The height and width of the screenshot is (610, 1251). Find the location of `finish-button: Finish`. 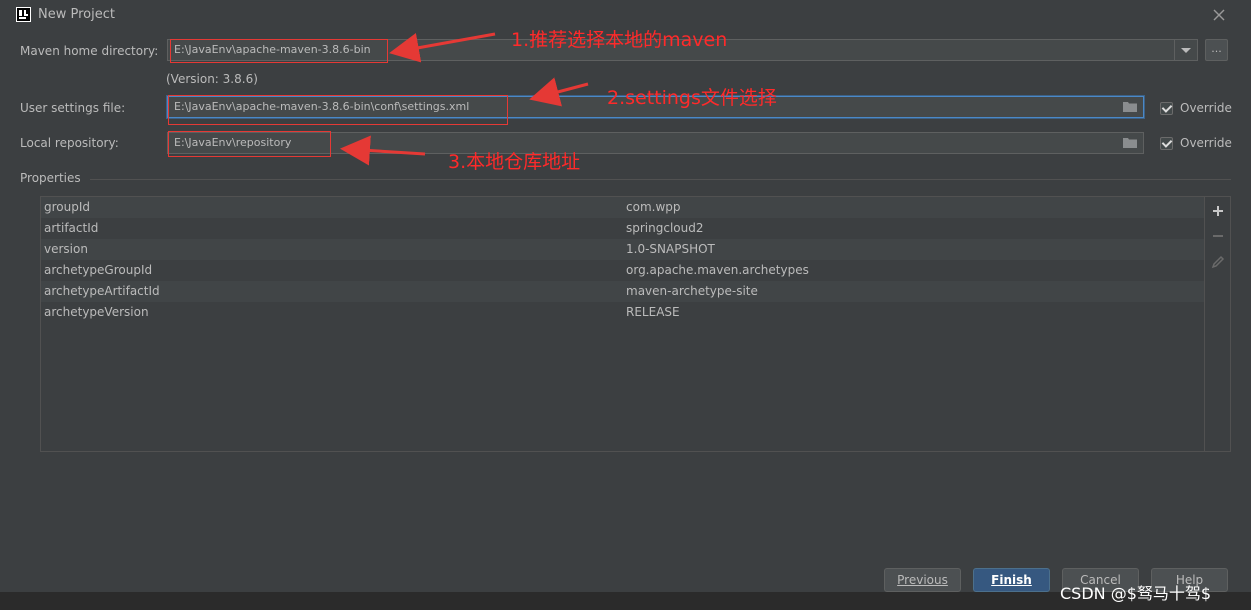

finish-button: Finish is located at coordinates (1011, 580).